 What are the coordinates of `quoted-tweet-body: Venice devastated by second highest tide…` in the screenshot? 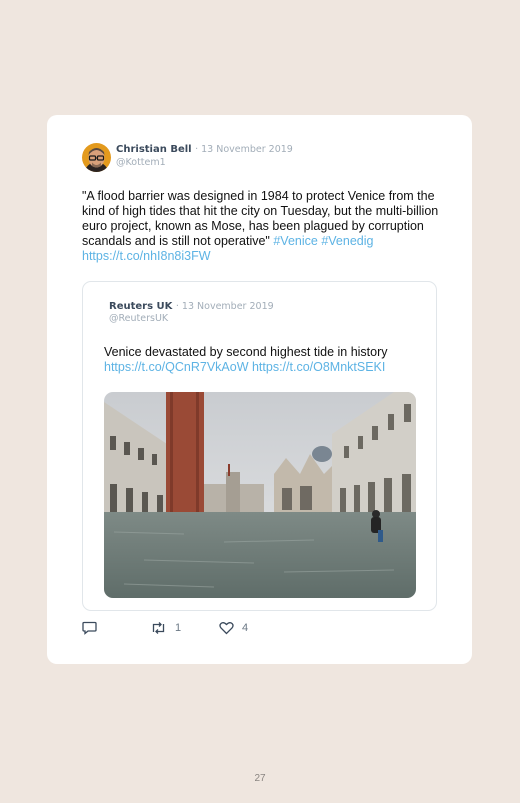 It's located at (246, 352).